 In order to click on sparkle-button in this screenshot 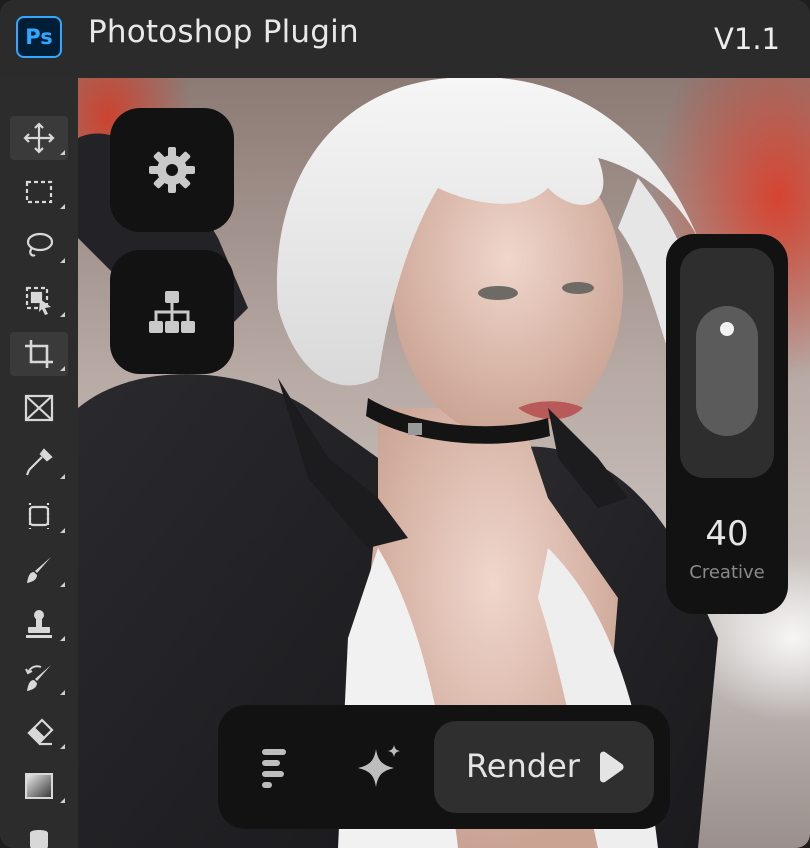, I will do `click(378, 767)`.